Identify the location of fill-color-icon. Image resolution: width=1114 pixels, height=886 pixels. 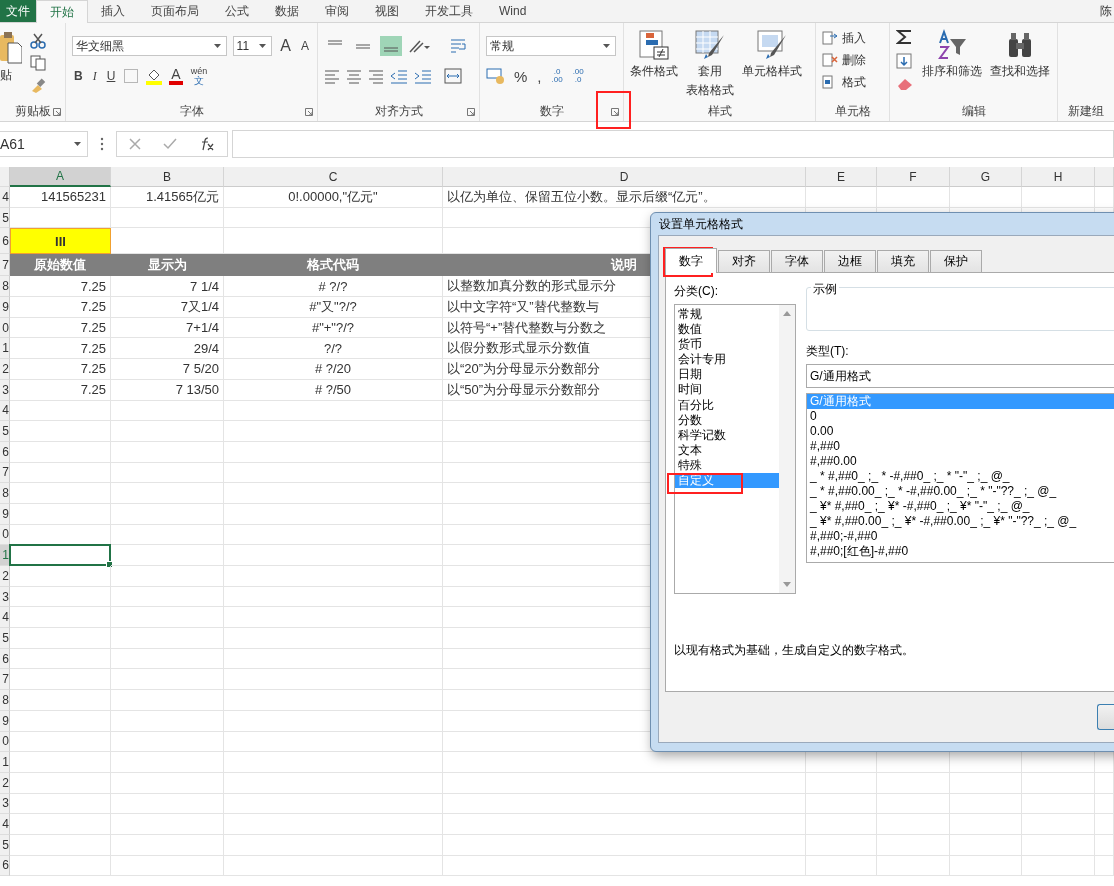
(154, 76).